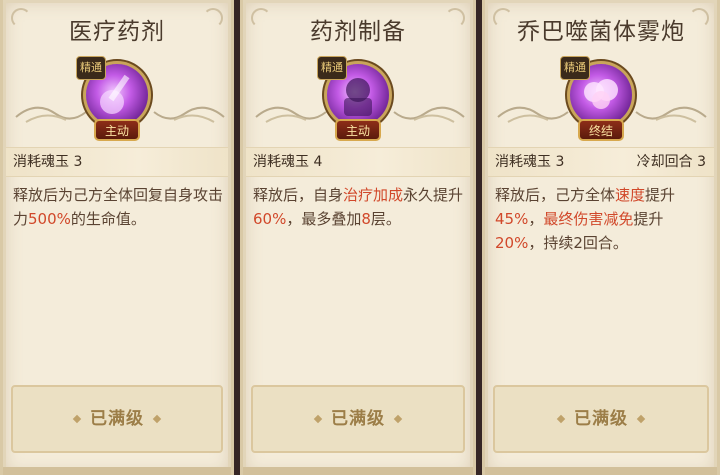 Image resolution: width=720 pixels, height=475 pixels. I want to click on desc-highlight: 60%, so click(270, 219).